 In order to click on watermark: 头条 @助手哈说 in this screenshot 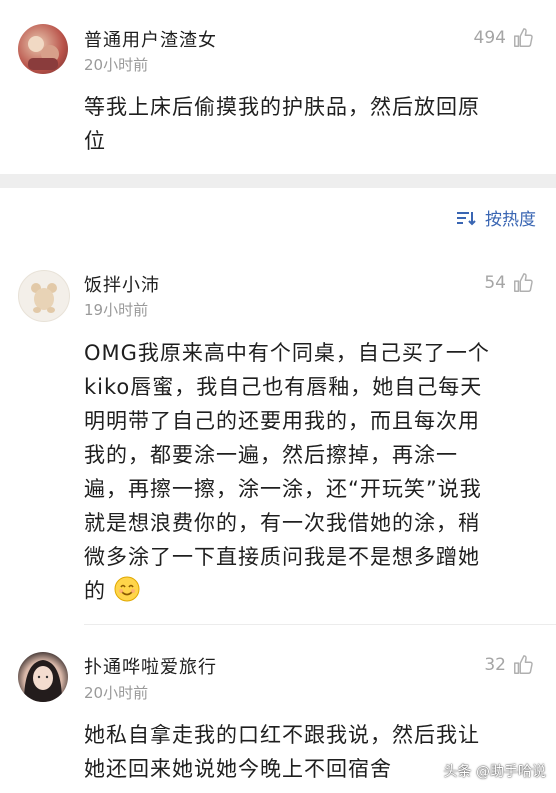, I will do `click(494, 772)`.